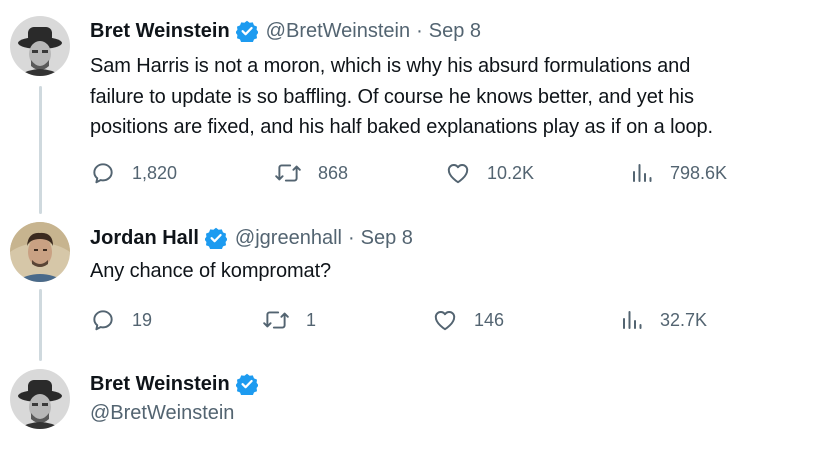 Image resolution: width=828 pixels, height=451 pixels. Describe the element at coordinates (144, 238) in the screenshot. I see `display-name: Jordan Hall` at that location.